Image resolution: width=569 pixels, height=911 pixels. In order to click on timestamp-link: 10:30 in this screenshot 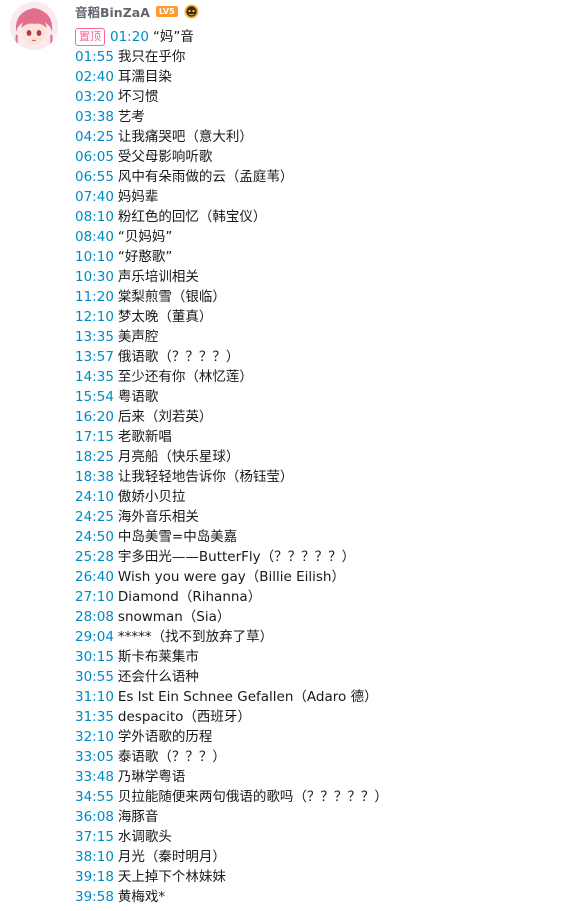, I will do `click(94, 277)`.